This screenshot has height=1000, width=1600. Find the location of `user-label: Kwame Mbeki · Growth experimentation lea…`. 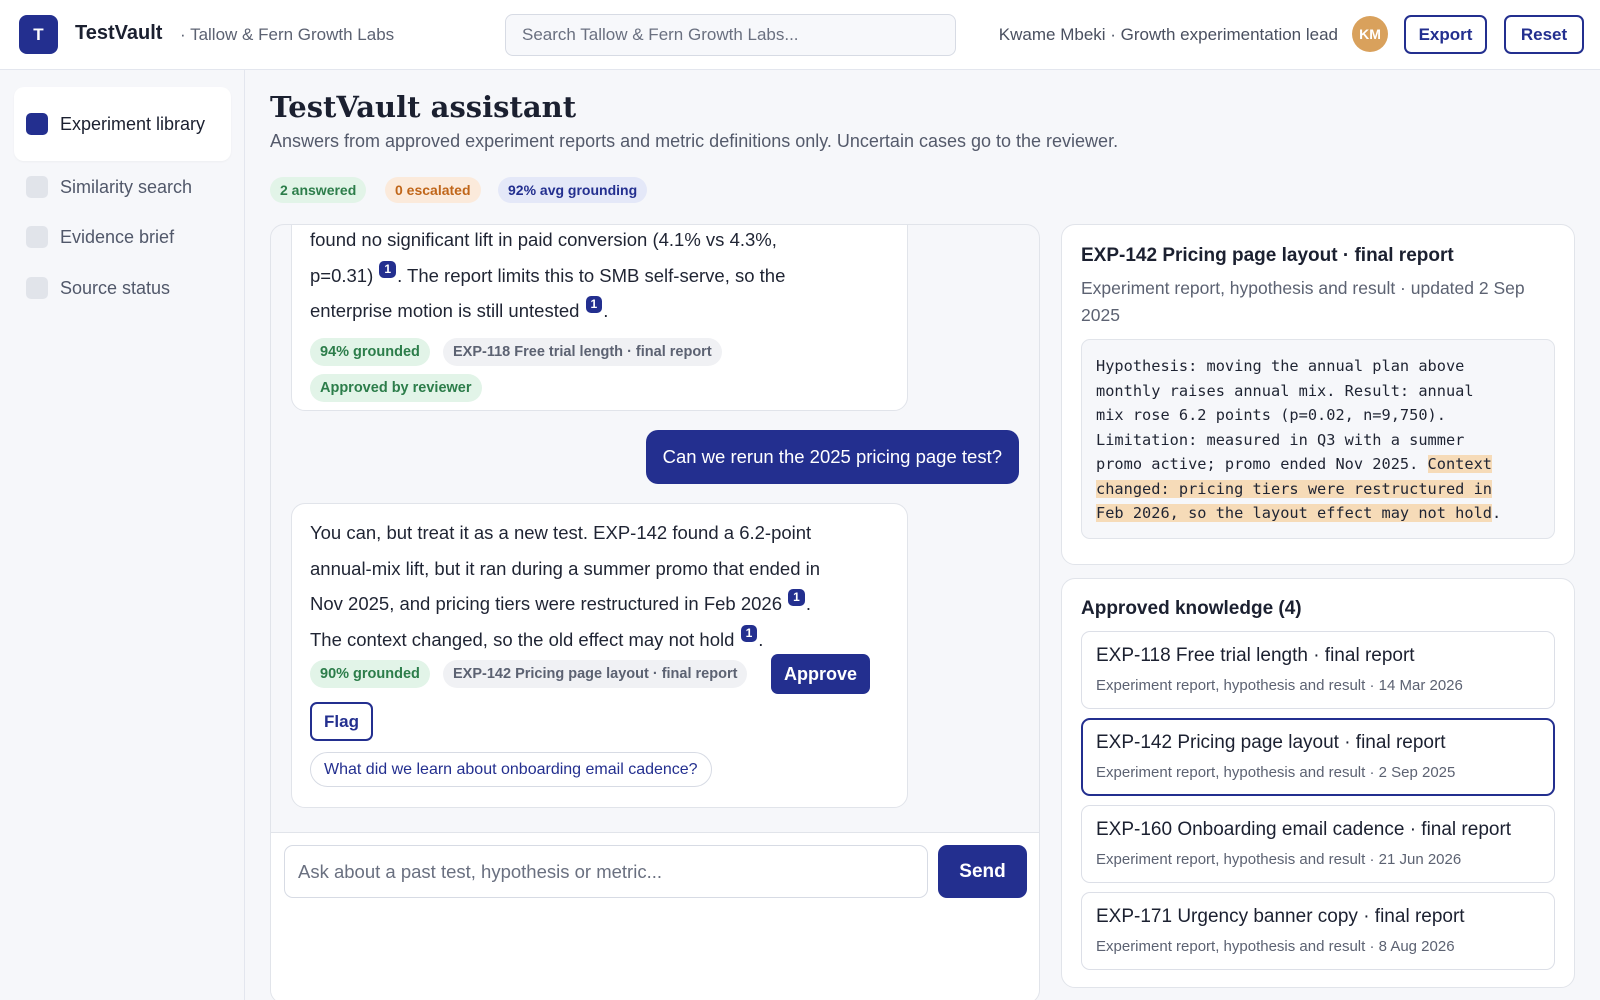

user-label: Kwame Mbeki · Growth experimentation lea… is located at coordinates (1168, 34).